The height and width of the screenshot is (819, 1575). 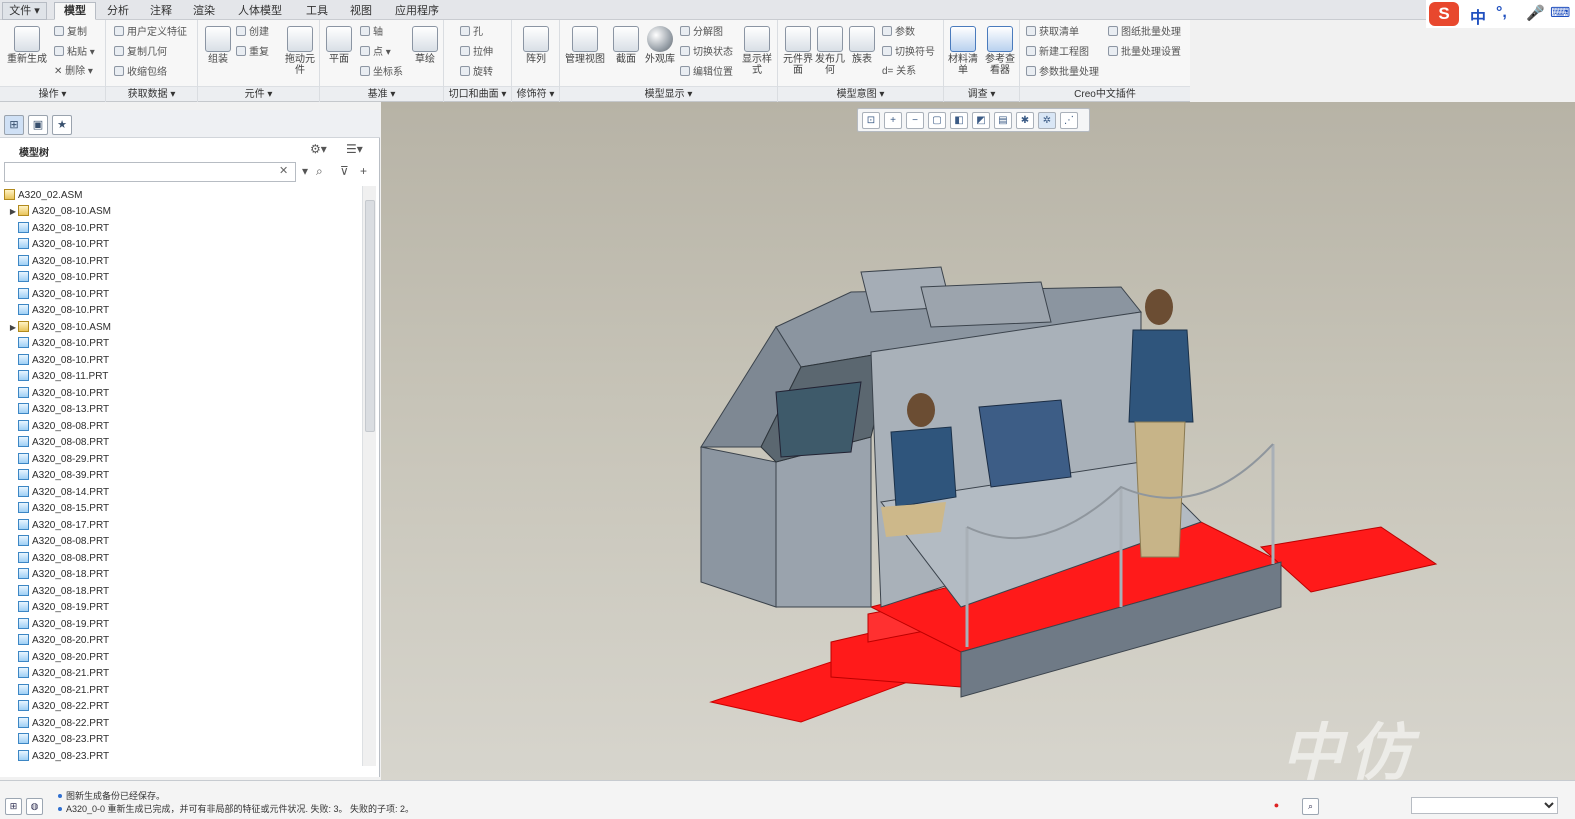 I want to click on tree-item: A320_08-29.PRT, so click(x=58, y=460).